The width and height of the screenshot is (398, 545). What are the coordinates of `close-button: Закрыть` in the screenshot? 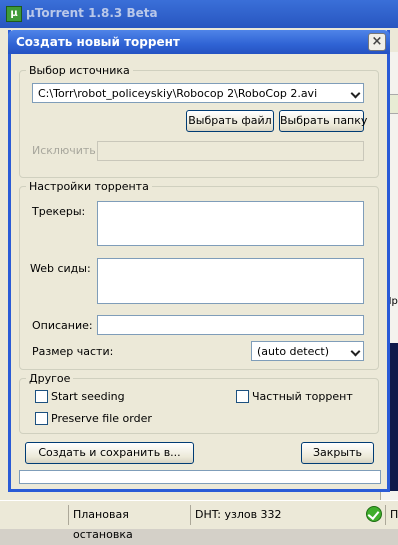 It's located at (337, 453).